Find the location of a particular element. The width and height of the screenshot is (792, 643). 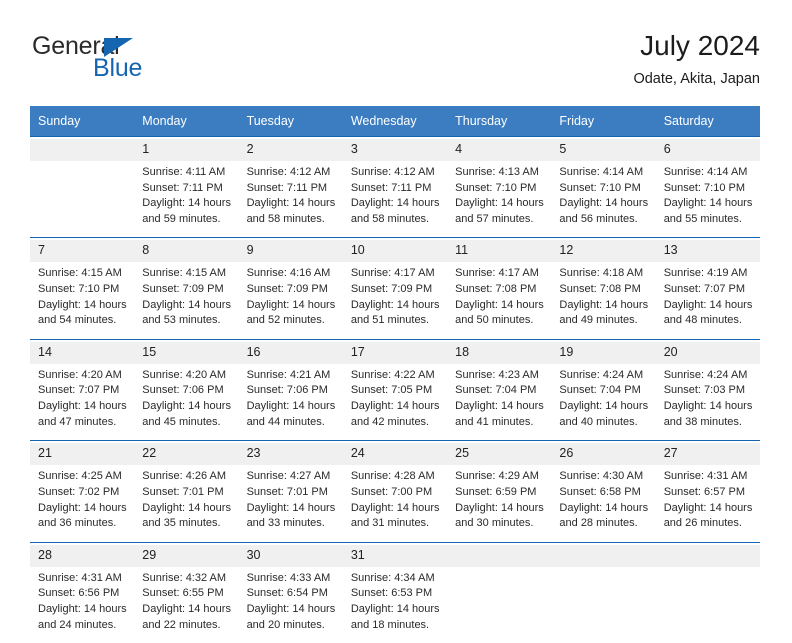

sunset-text: Sunset: 7:06 PM is located at coordinates (292, 391).